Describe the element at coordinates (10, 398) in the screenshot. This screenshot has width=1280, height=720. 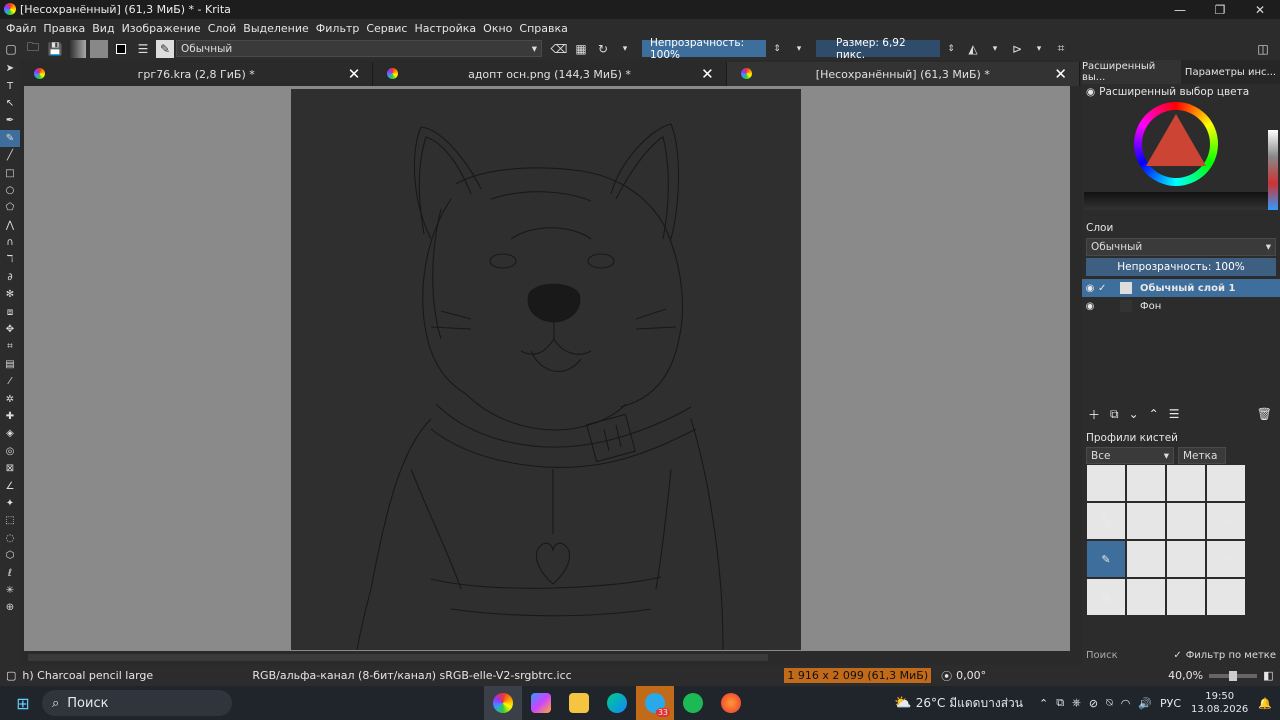
I see `colorize-mask-icon: ✲` at that location.